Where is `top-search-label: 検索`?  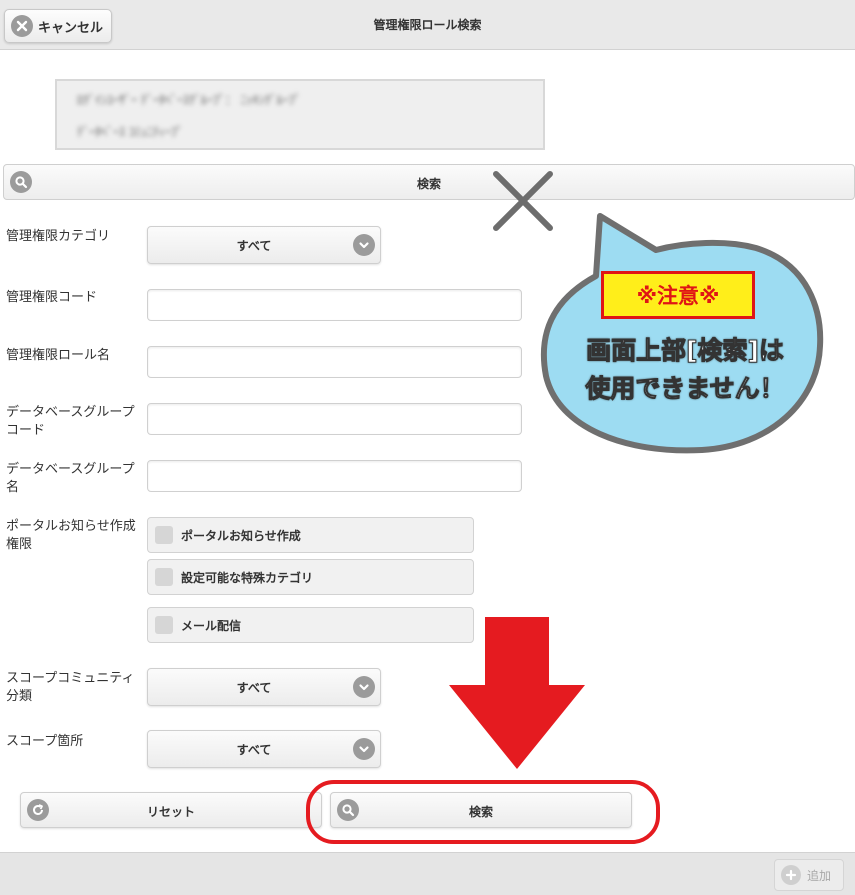
top-search-label: 検索 is located at coordinates (428, 184).